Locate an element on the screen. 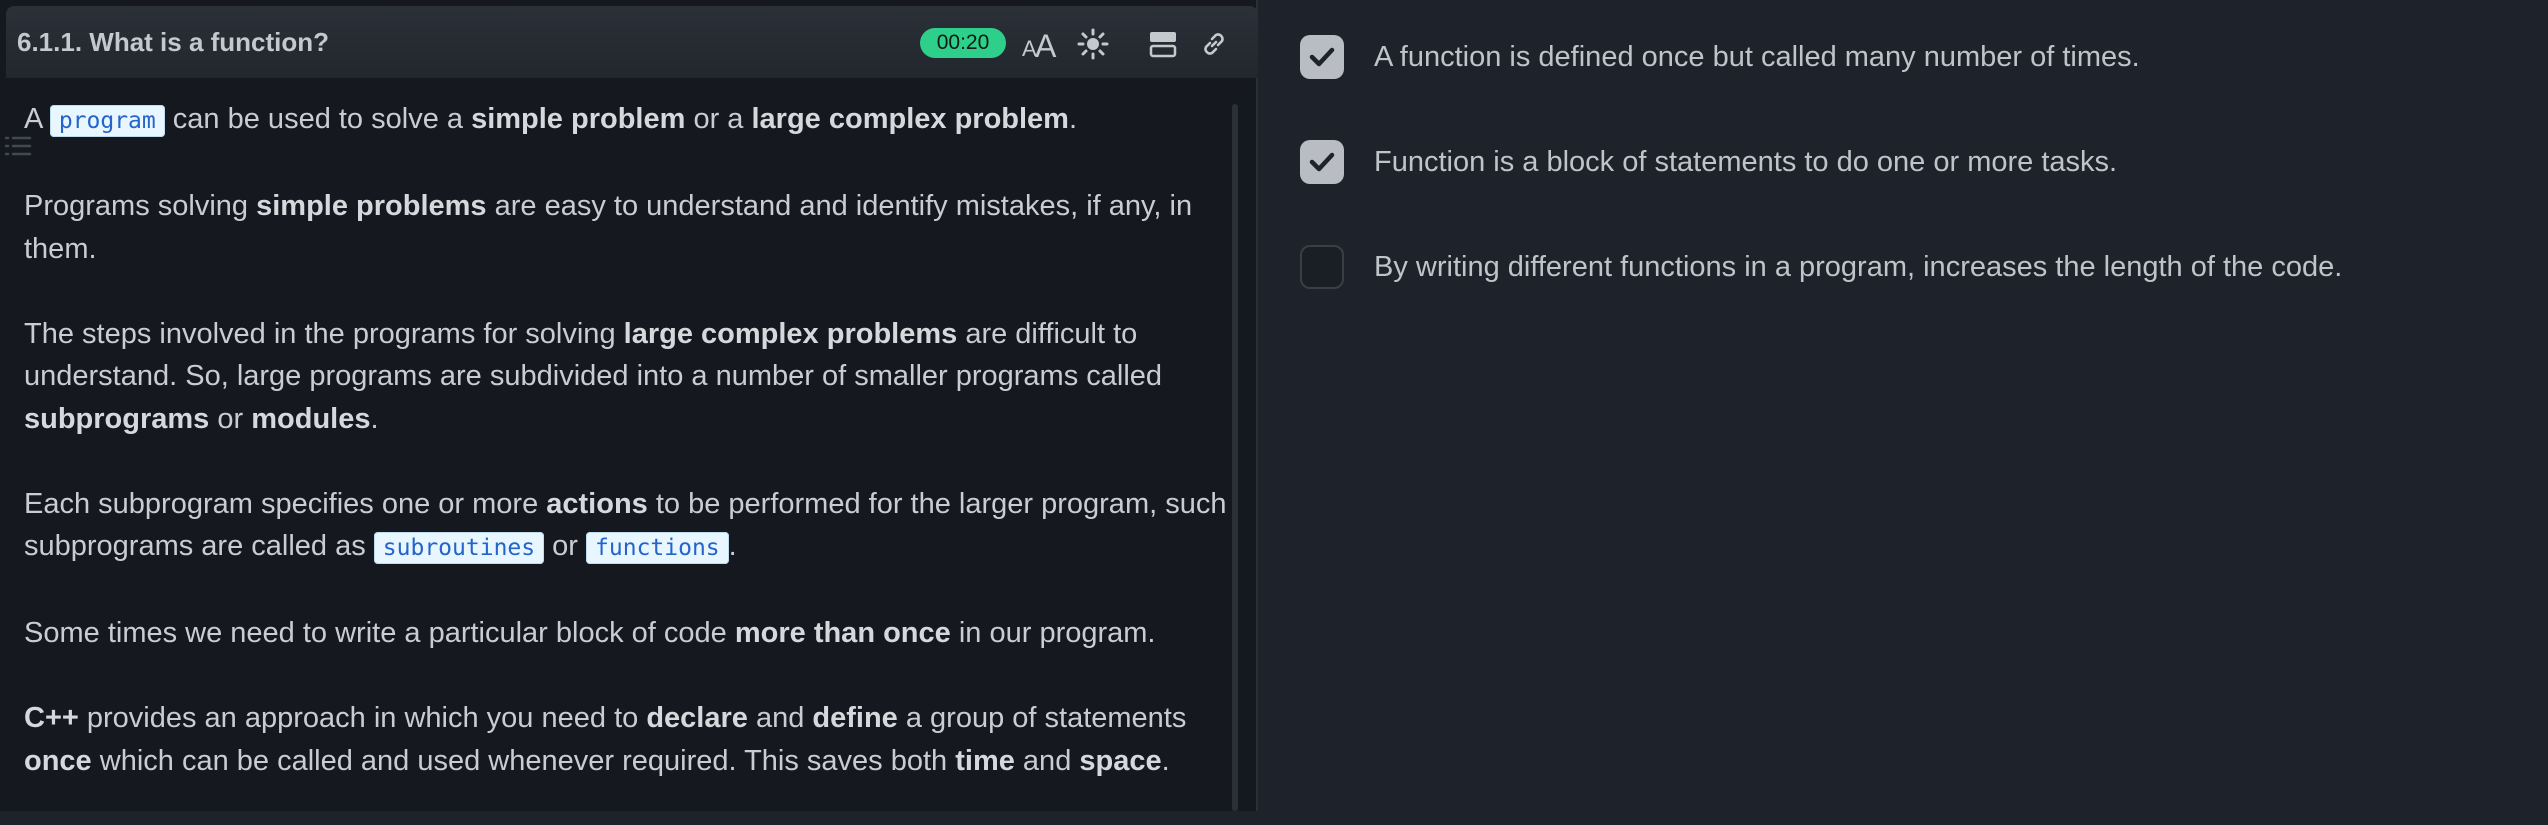  code-functions: functions is located at coordinates (657, 548).